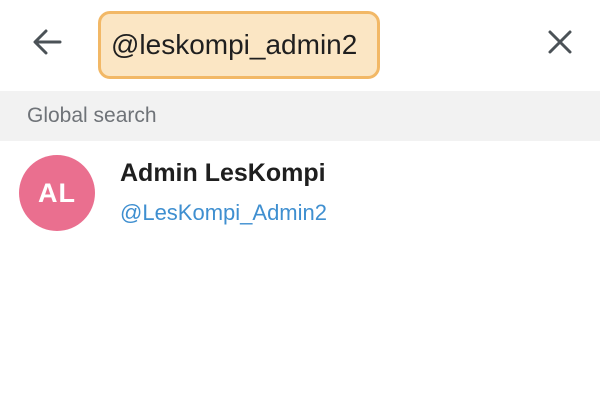 The image size is (600, 409). I want to click on avatar: AL, so click(57, 193).